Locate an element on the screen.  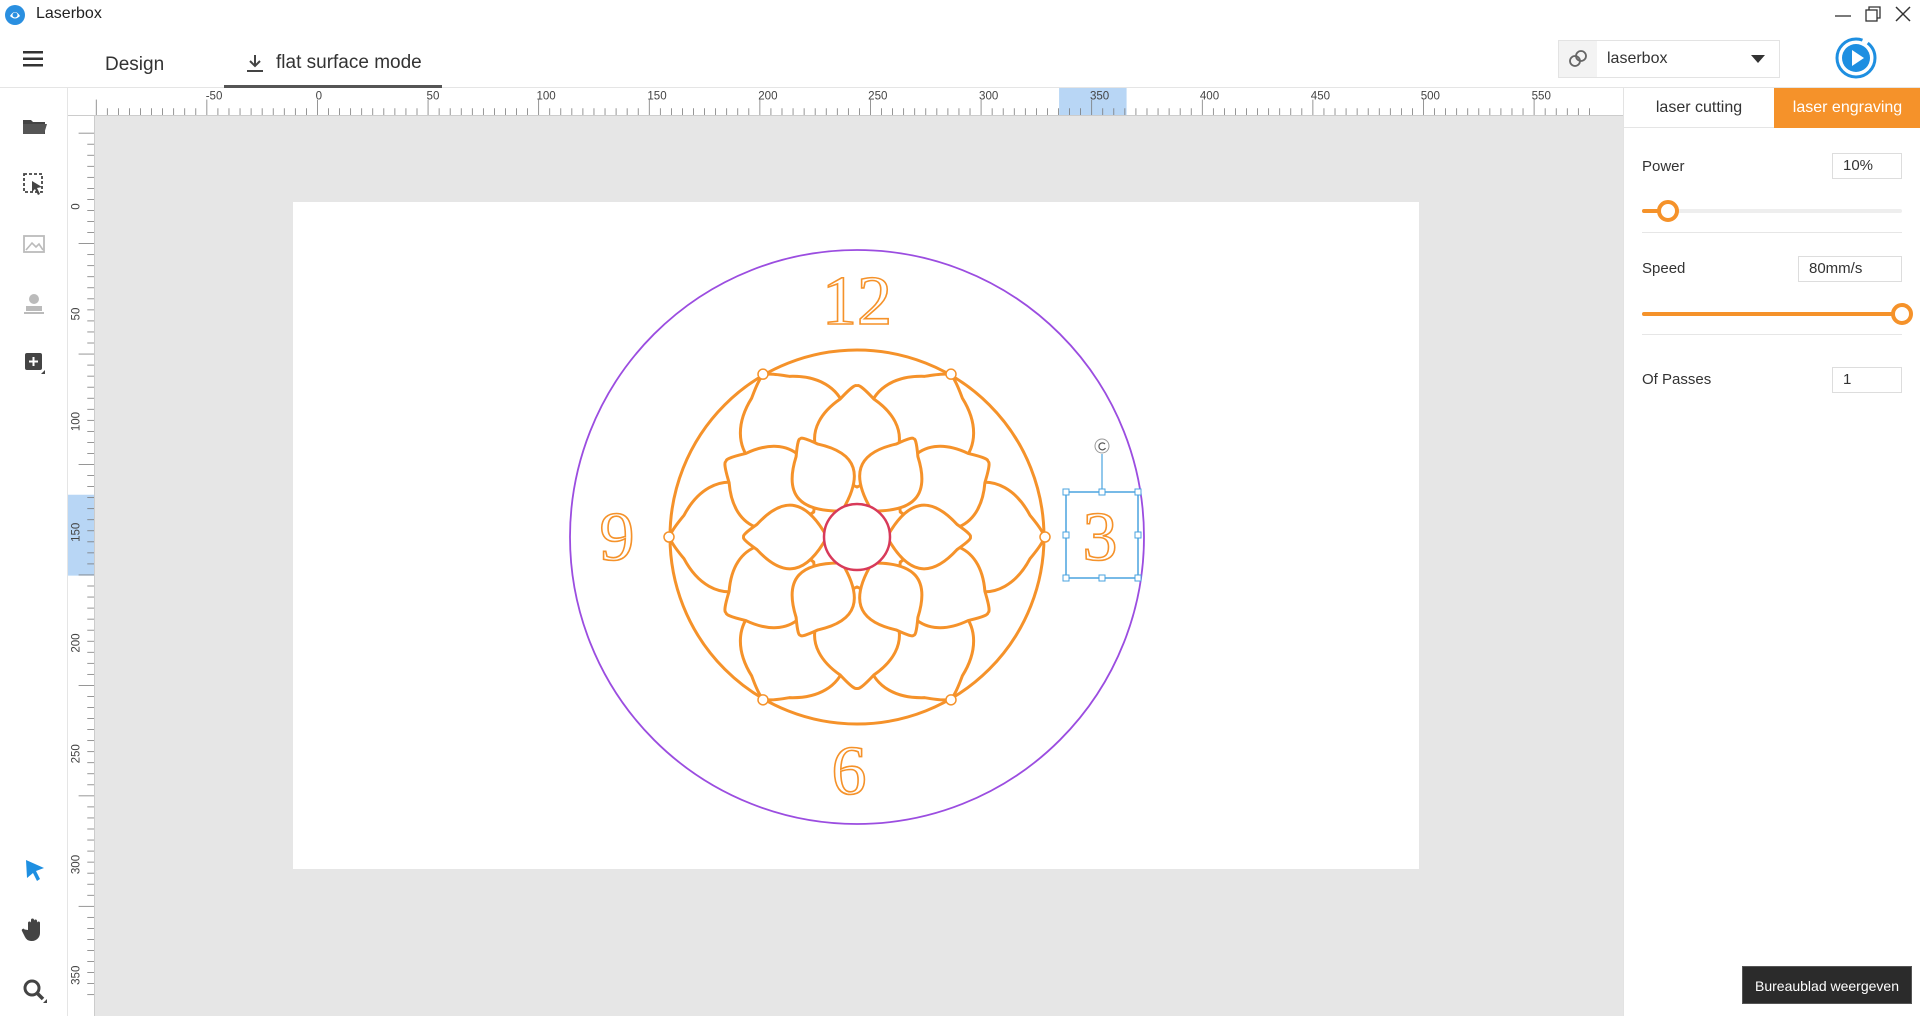
power-slider is located at coordinates (1772, 211).